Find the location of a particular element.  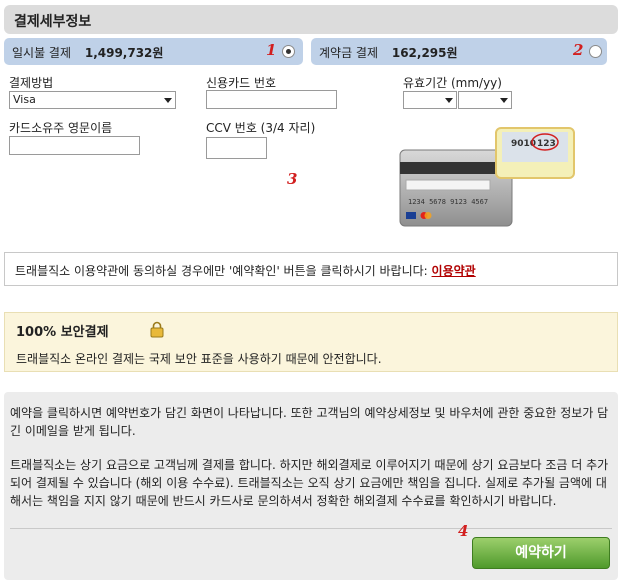

card-number-input is located at coordinates (271, 99).